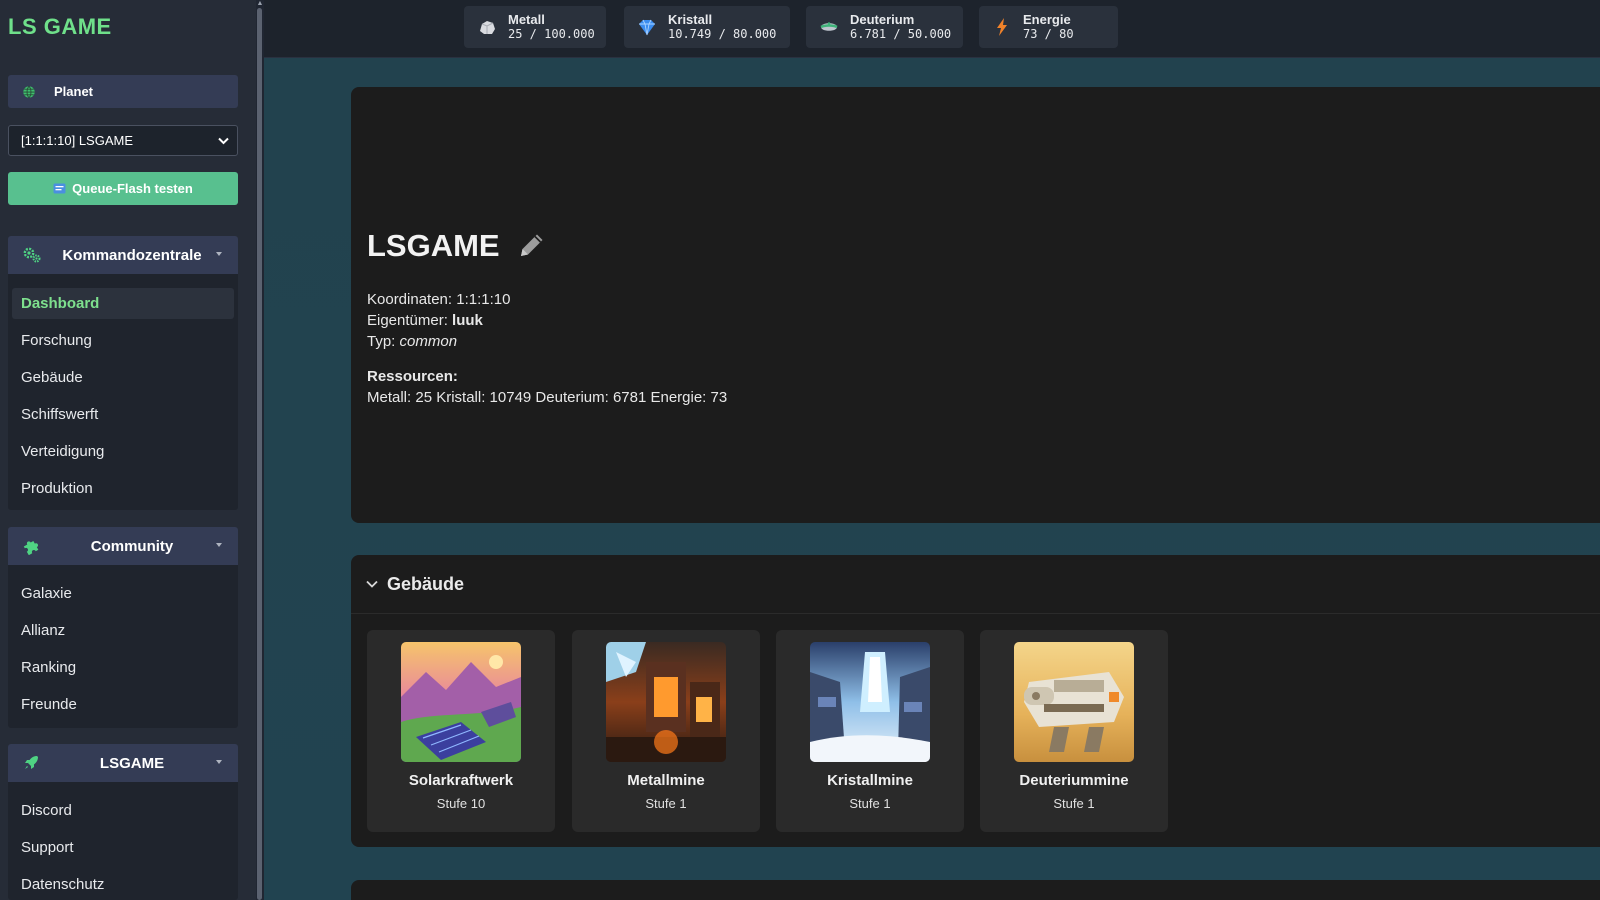 The width and height of the screenshot is (1600, 900). I want to click on nav-item-allianz: Allianz, so click(123, 630).